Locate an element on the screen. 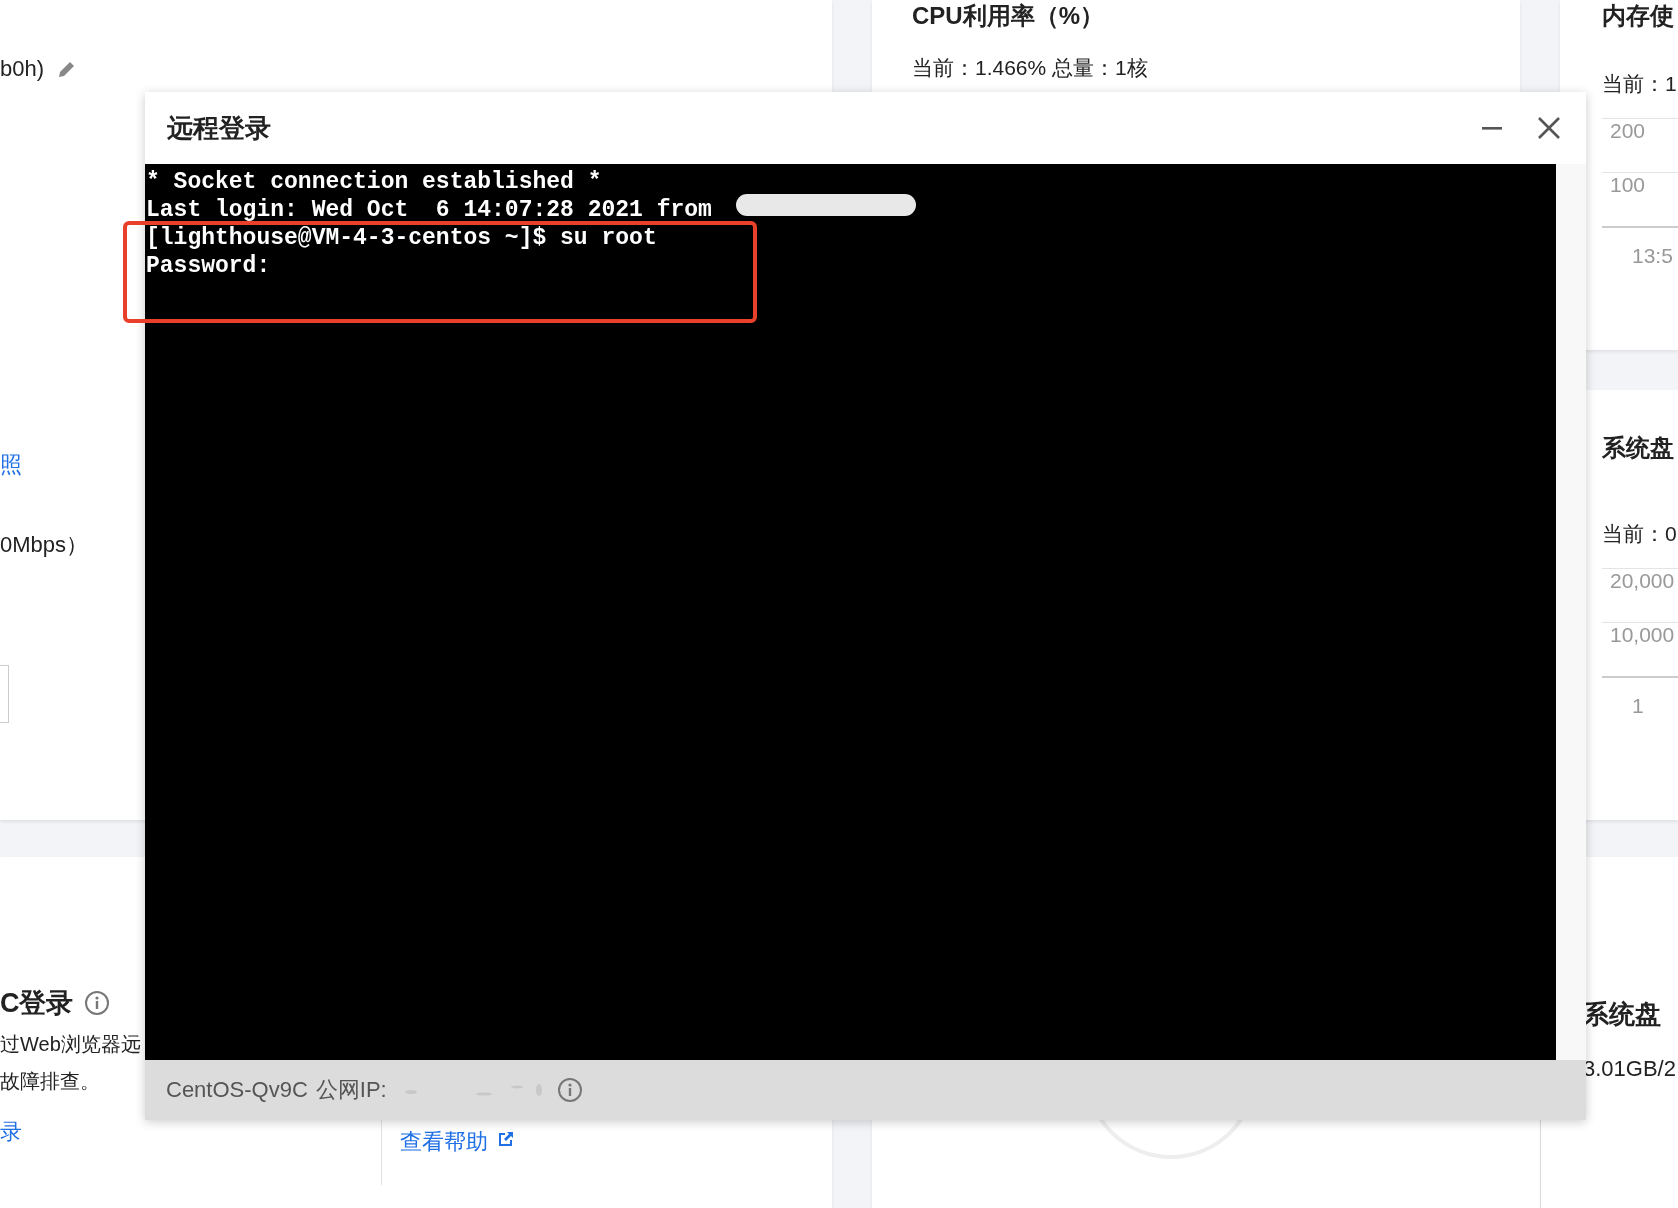  link: 录 is located at coordinates (11, 1132).